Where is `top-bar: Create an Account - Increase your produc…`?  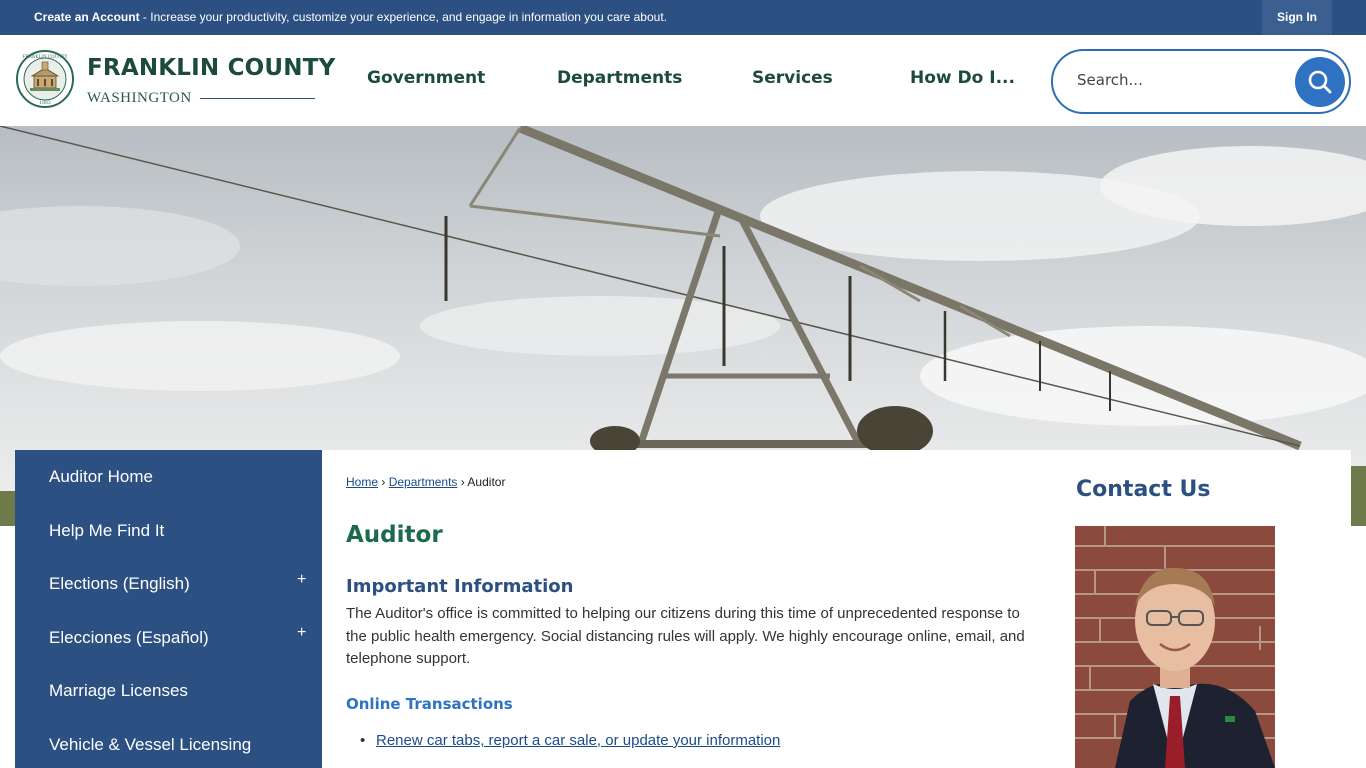
top-bar: Create an Account - Increase your produc… is located at coordinates (683, 17).